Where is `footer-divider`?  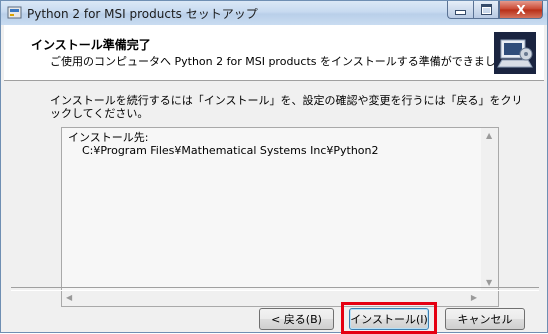 footer-divider is located at coordinates (275, 289).